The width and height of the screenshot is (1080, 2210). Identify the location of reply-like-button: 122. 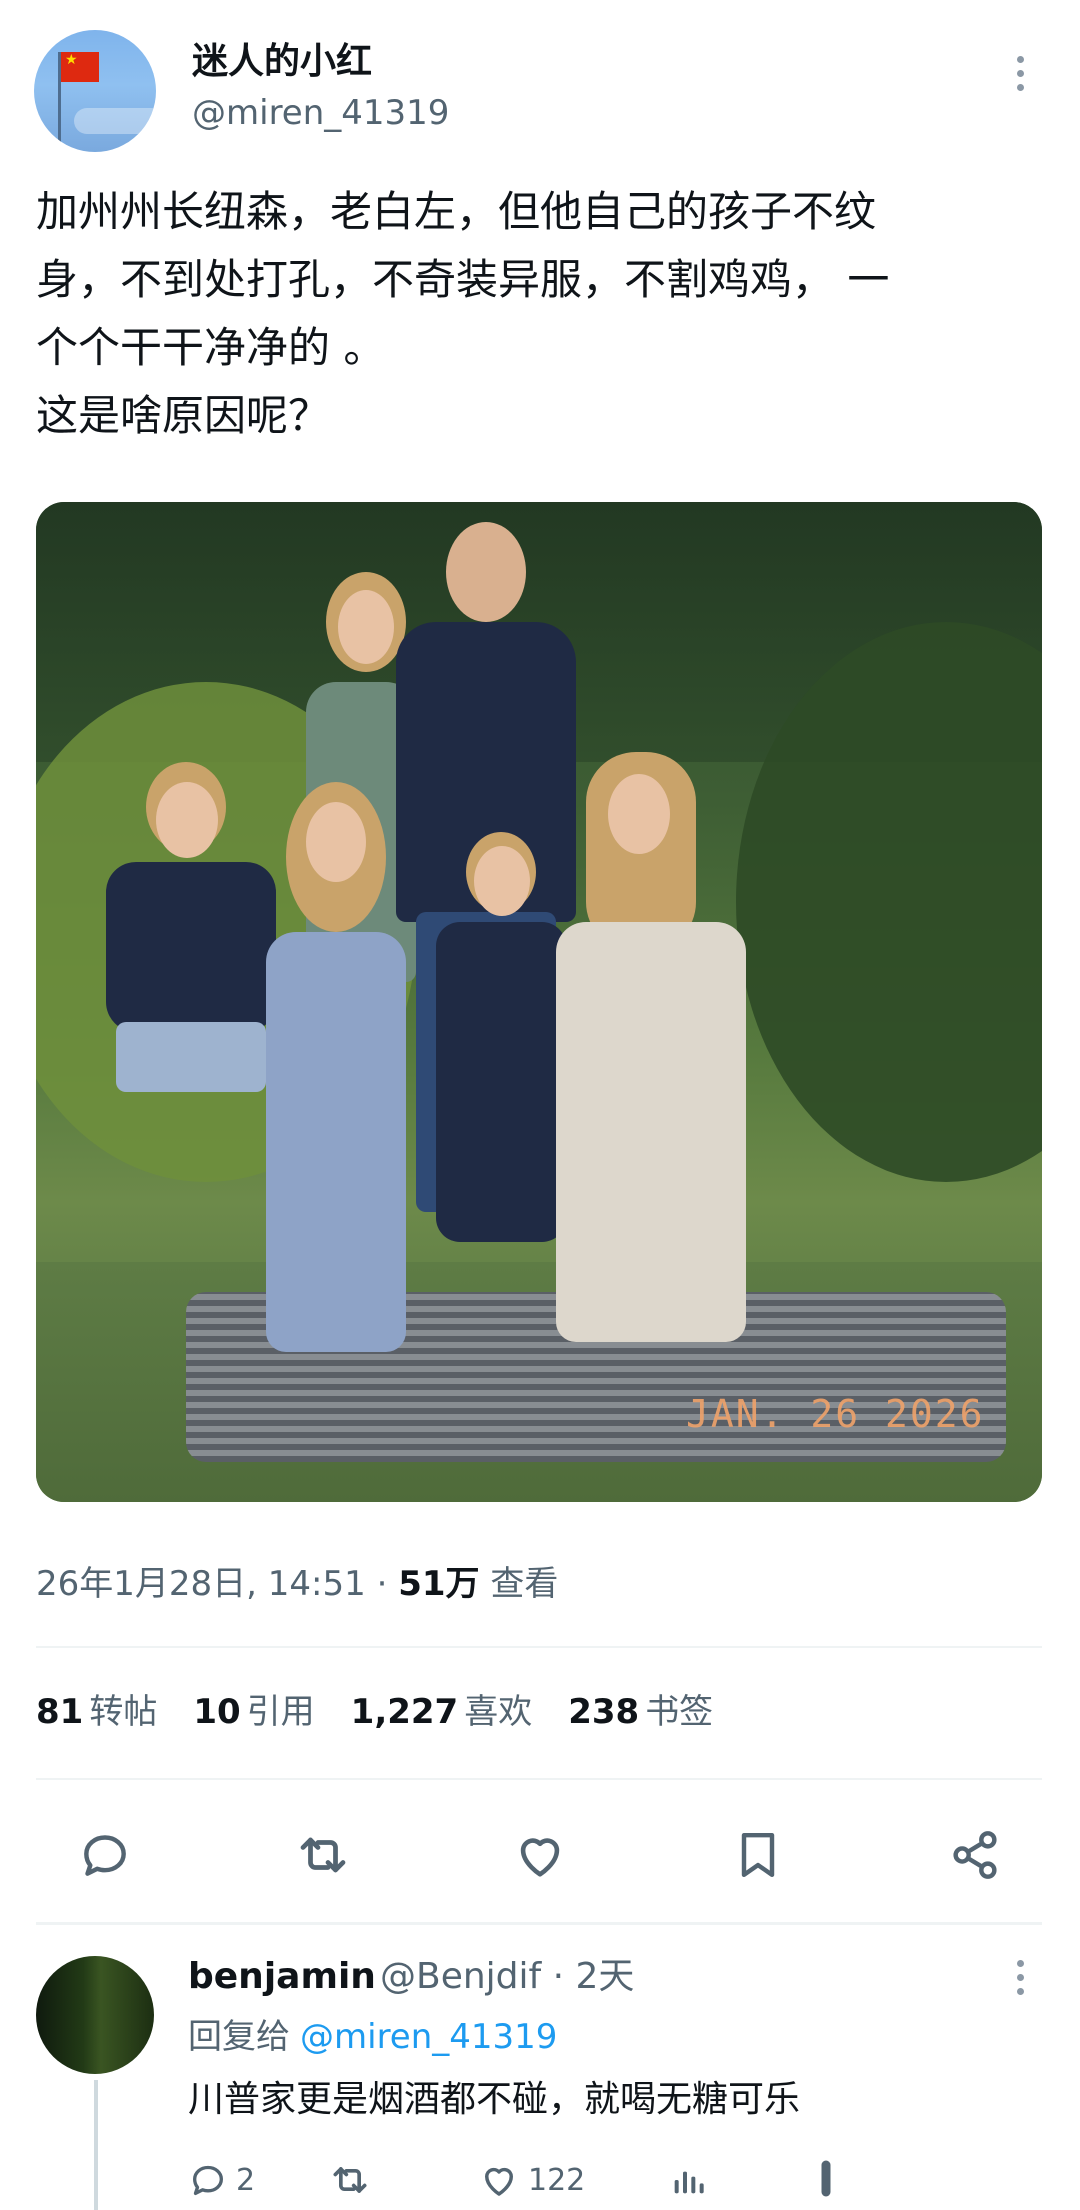
(573, 2180).